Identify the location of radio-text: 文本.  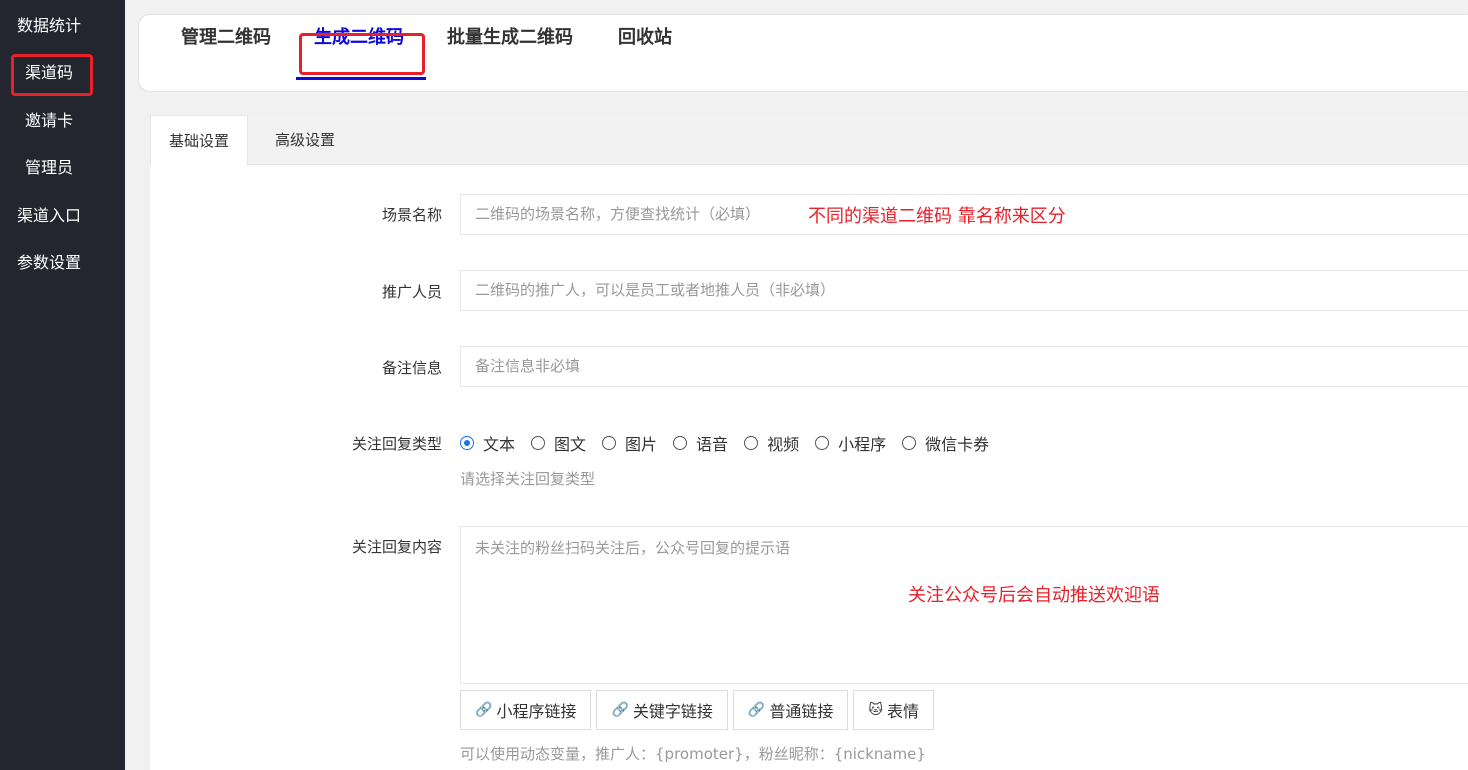
(487, 443).